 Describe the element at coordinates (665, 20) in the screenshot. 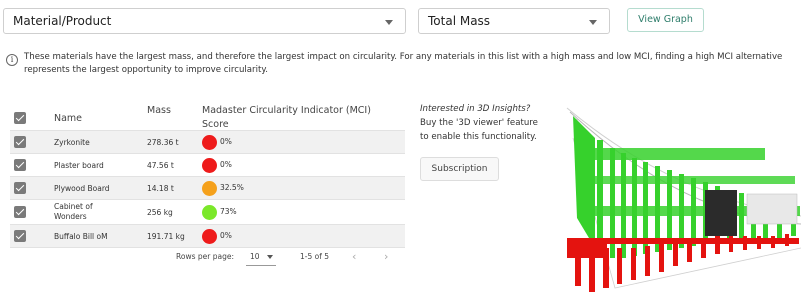

I see `view-graph-button: View Graph` at that location.